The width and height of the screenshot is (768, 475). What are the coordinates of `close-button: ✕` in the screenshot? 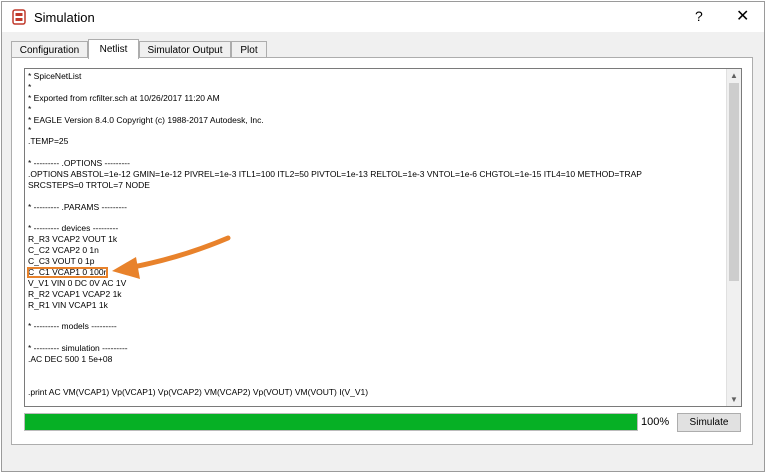 It's located at (742, 16).